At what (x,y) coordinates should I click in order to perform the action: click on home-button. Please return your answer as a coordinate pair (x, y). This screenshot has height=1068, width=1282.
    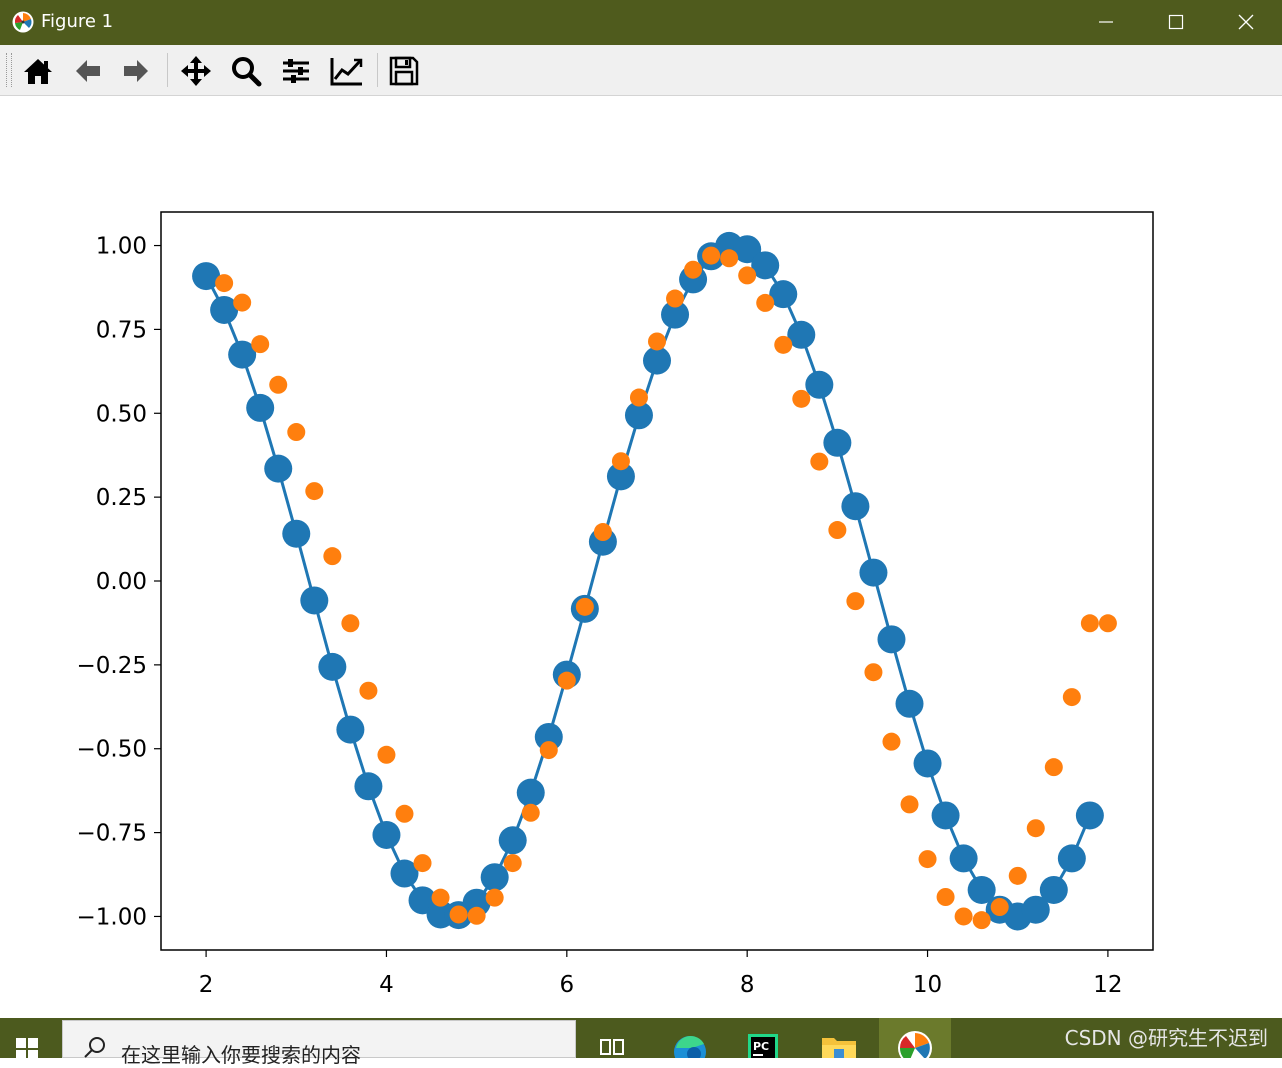
    Looking at the image, I should click on (38, 71).